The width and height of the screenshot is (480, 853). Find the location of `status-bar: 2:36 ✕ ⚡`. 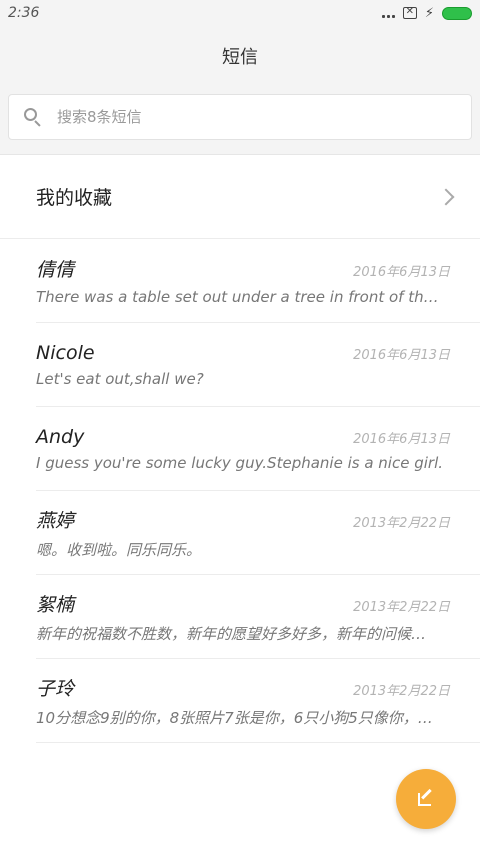

status-bar: 2:36 ✕ ⚡ is located at coordinates (240, 13).